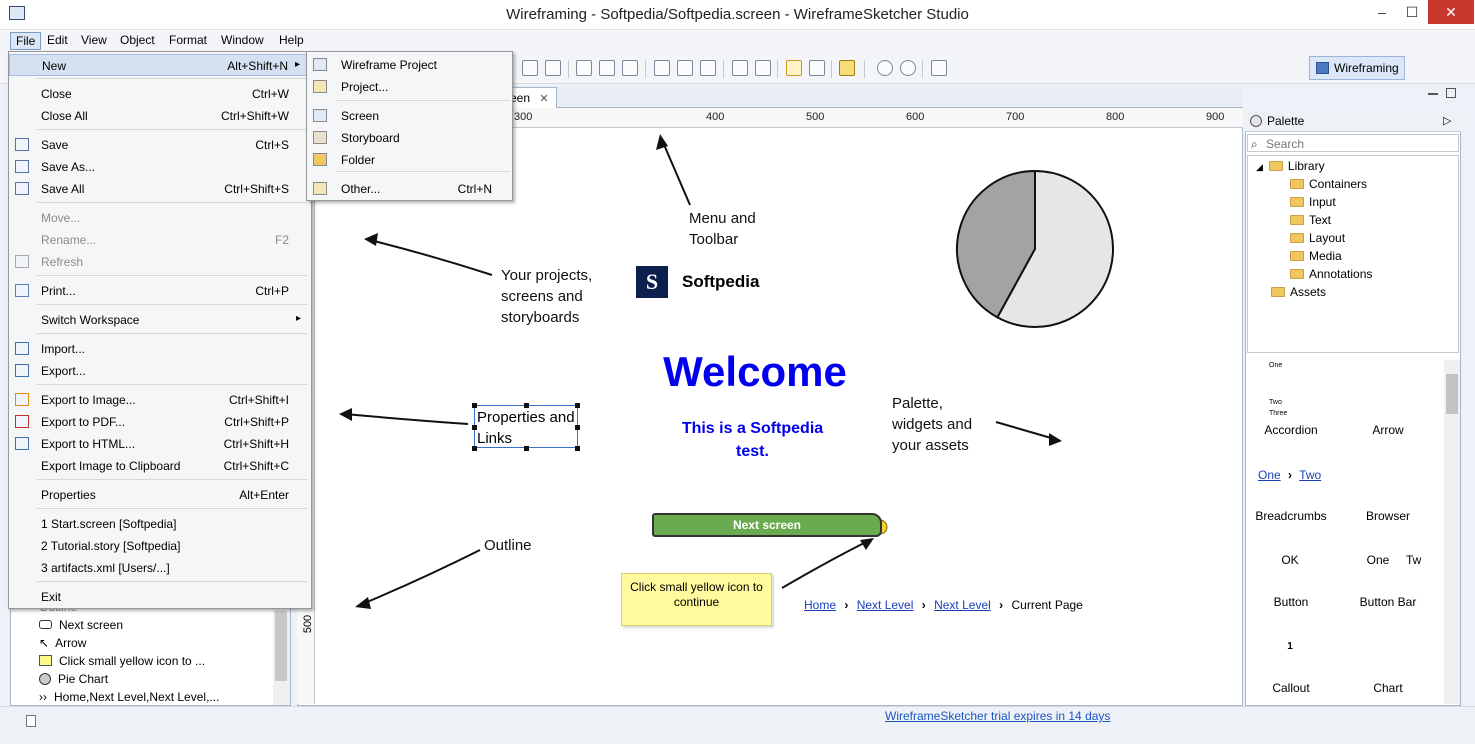 The width and height of the screenshot is (1475, 744). I want to click on palette-widget-button-bar: Button Bar, so click(1388, 602).